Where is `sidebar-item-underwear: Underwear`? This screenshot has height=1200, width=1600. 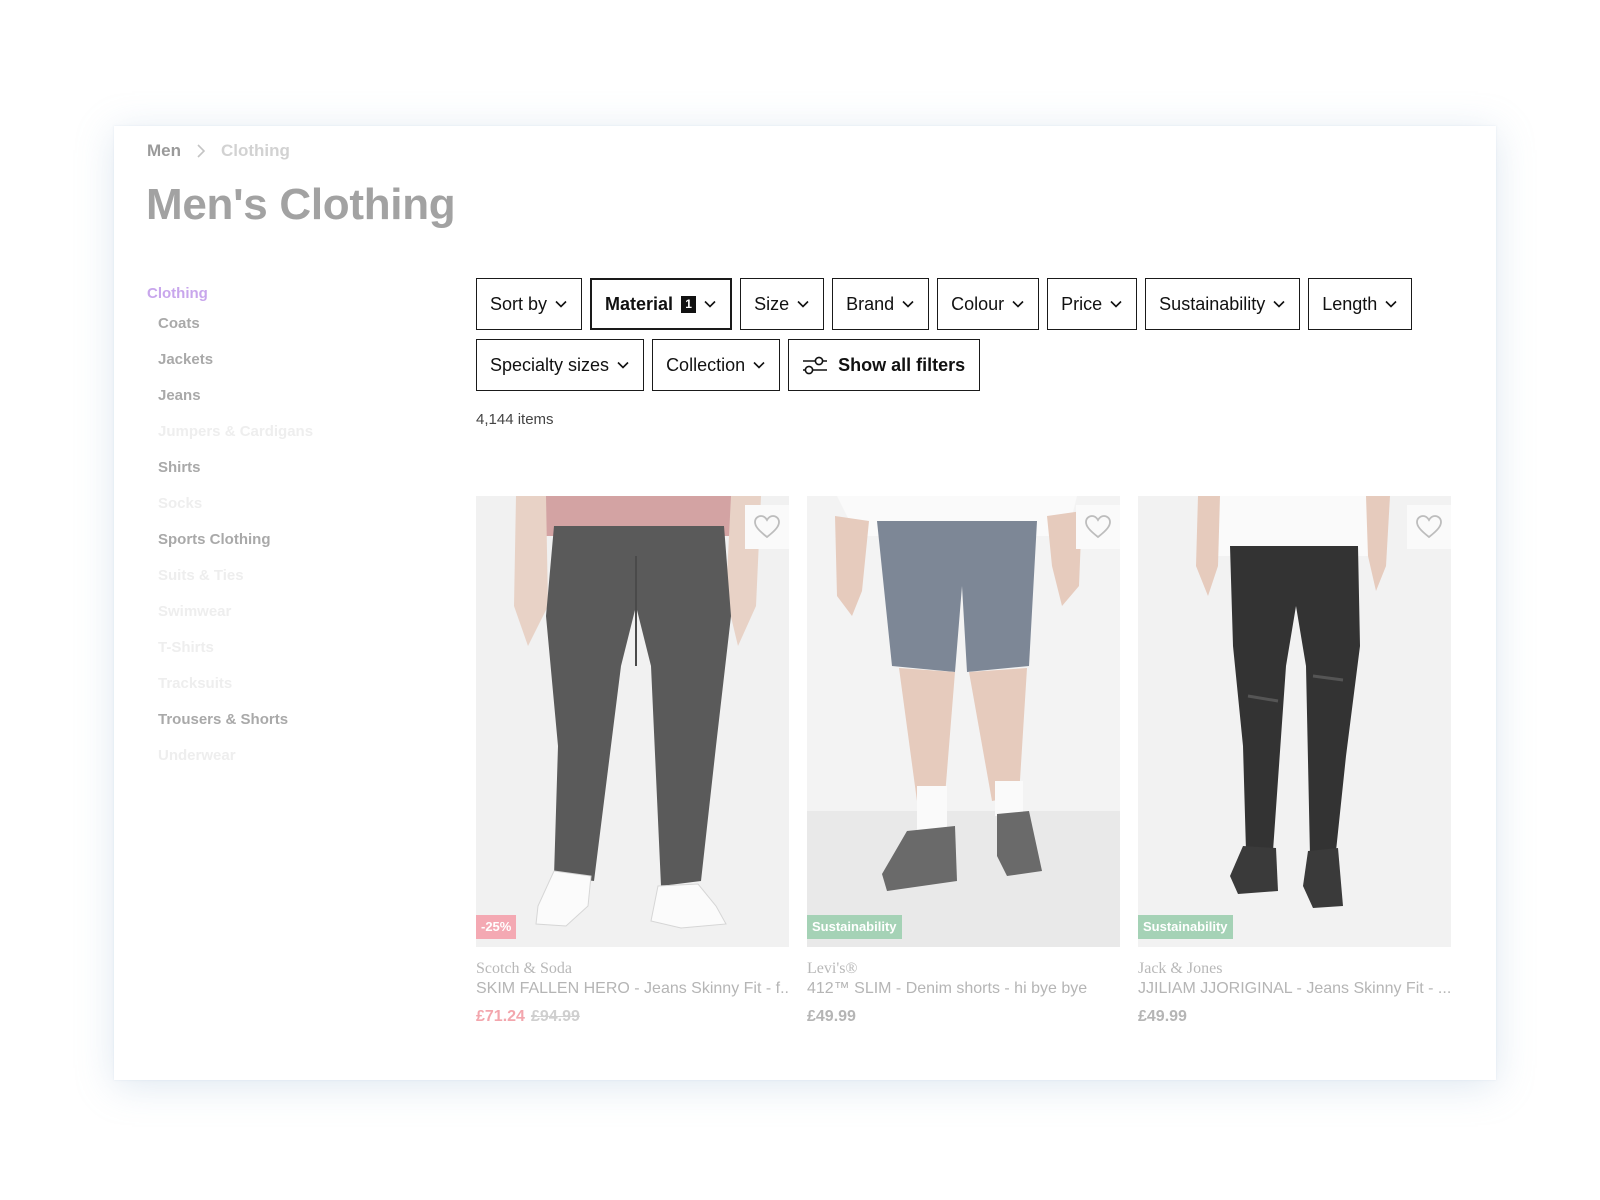 sidebar-item-underwear: Underwear is located at coordinates (277, 755).